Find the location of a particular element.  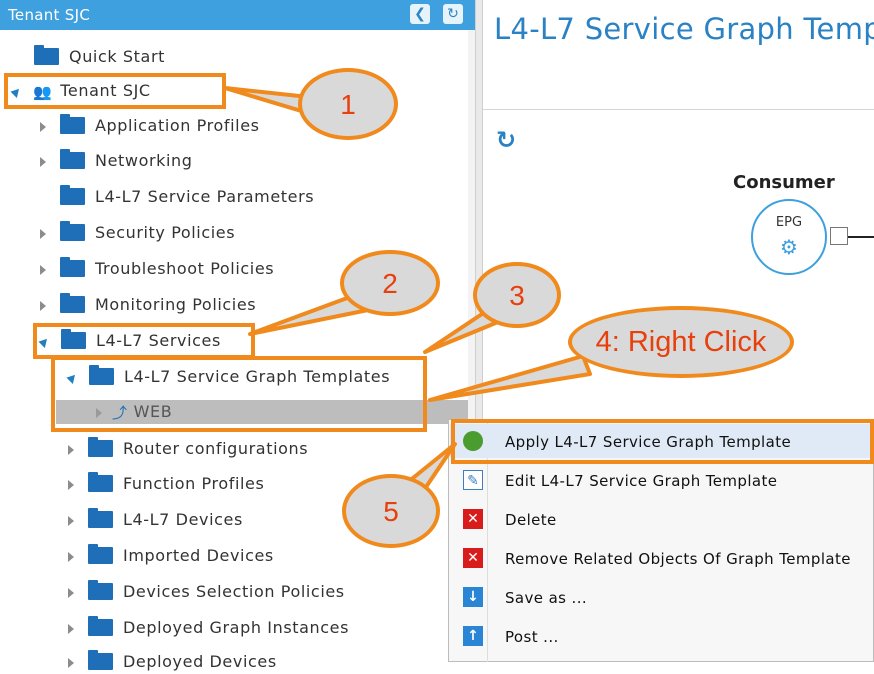

menu-item-label: Delete is located at coordinates (531, 520).